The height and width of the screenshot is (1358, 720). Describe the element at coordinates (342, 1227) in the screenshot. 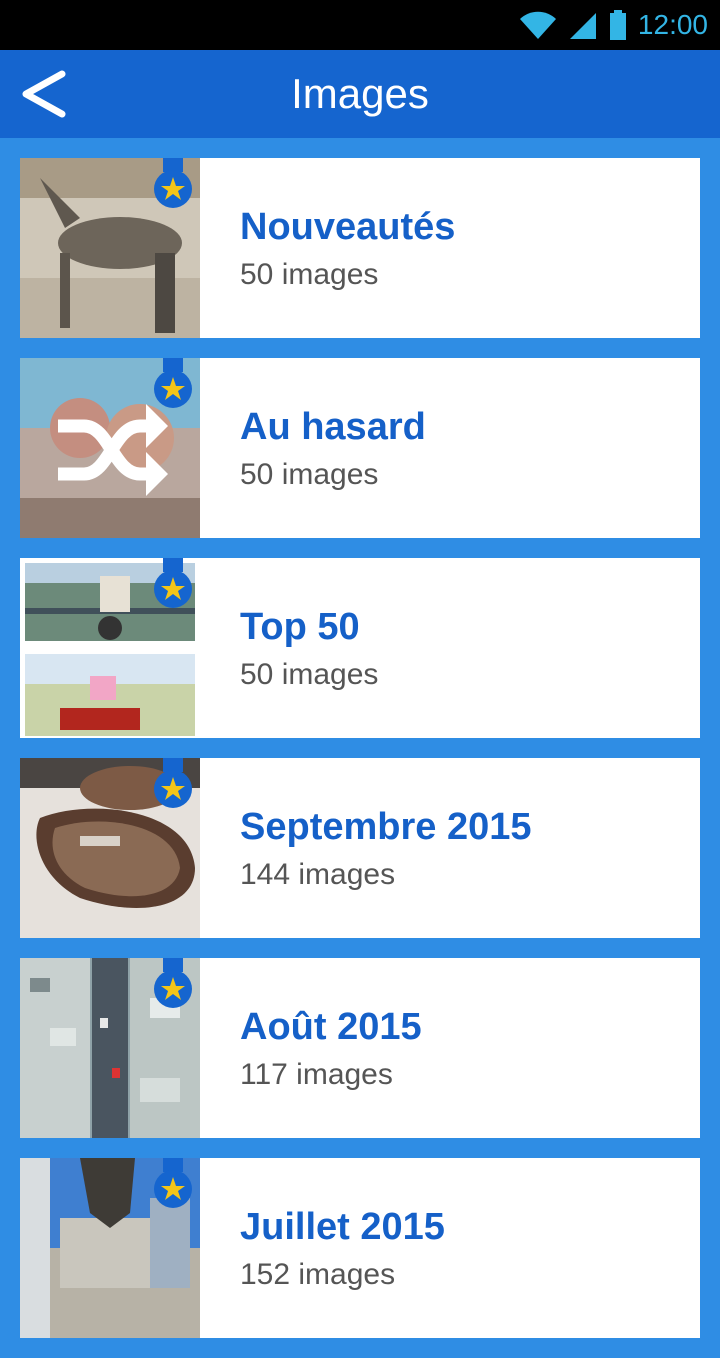

I see `album-title: Juillet 2015` at that location.